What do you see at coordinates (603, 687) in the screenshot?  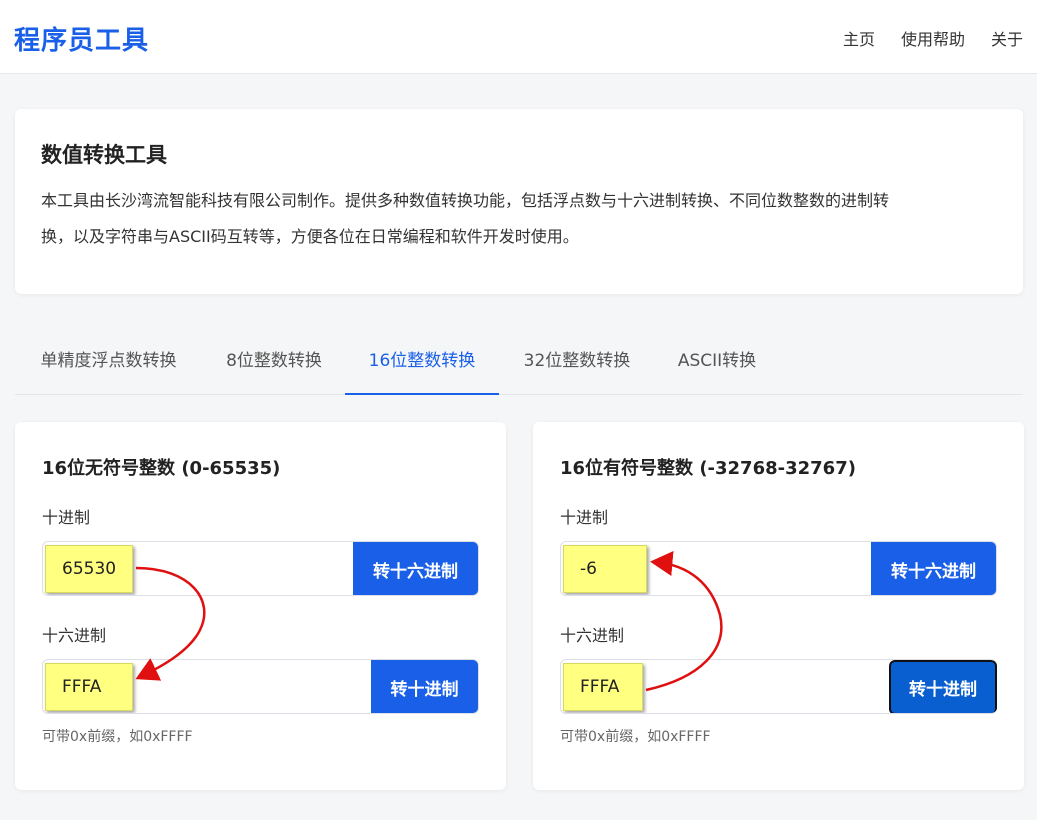 I see `signed-hex-value: FFFA` at bounding box center [603, 687].